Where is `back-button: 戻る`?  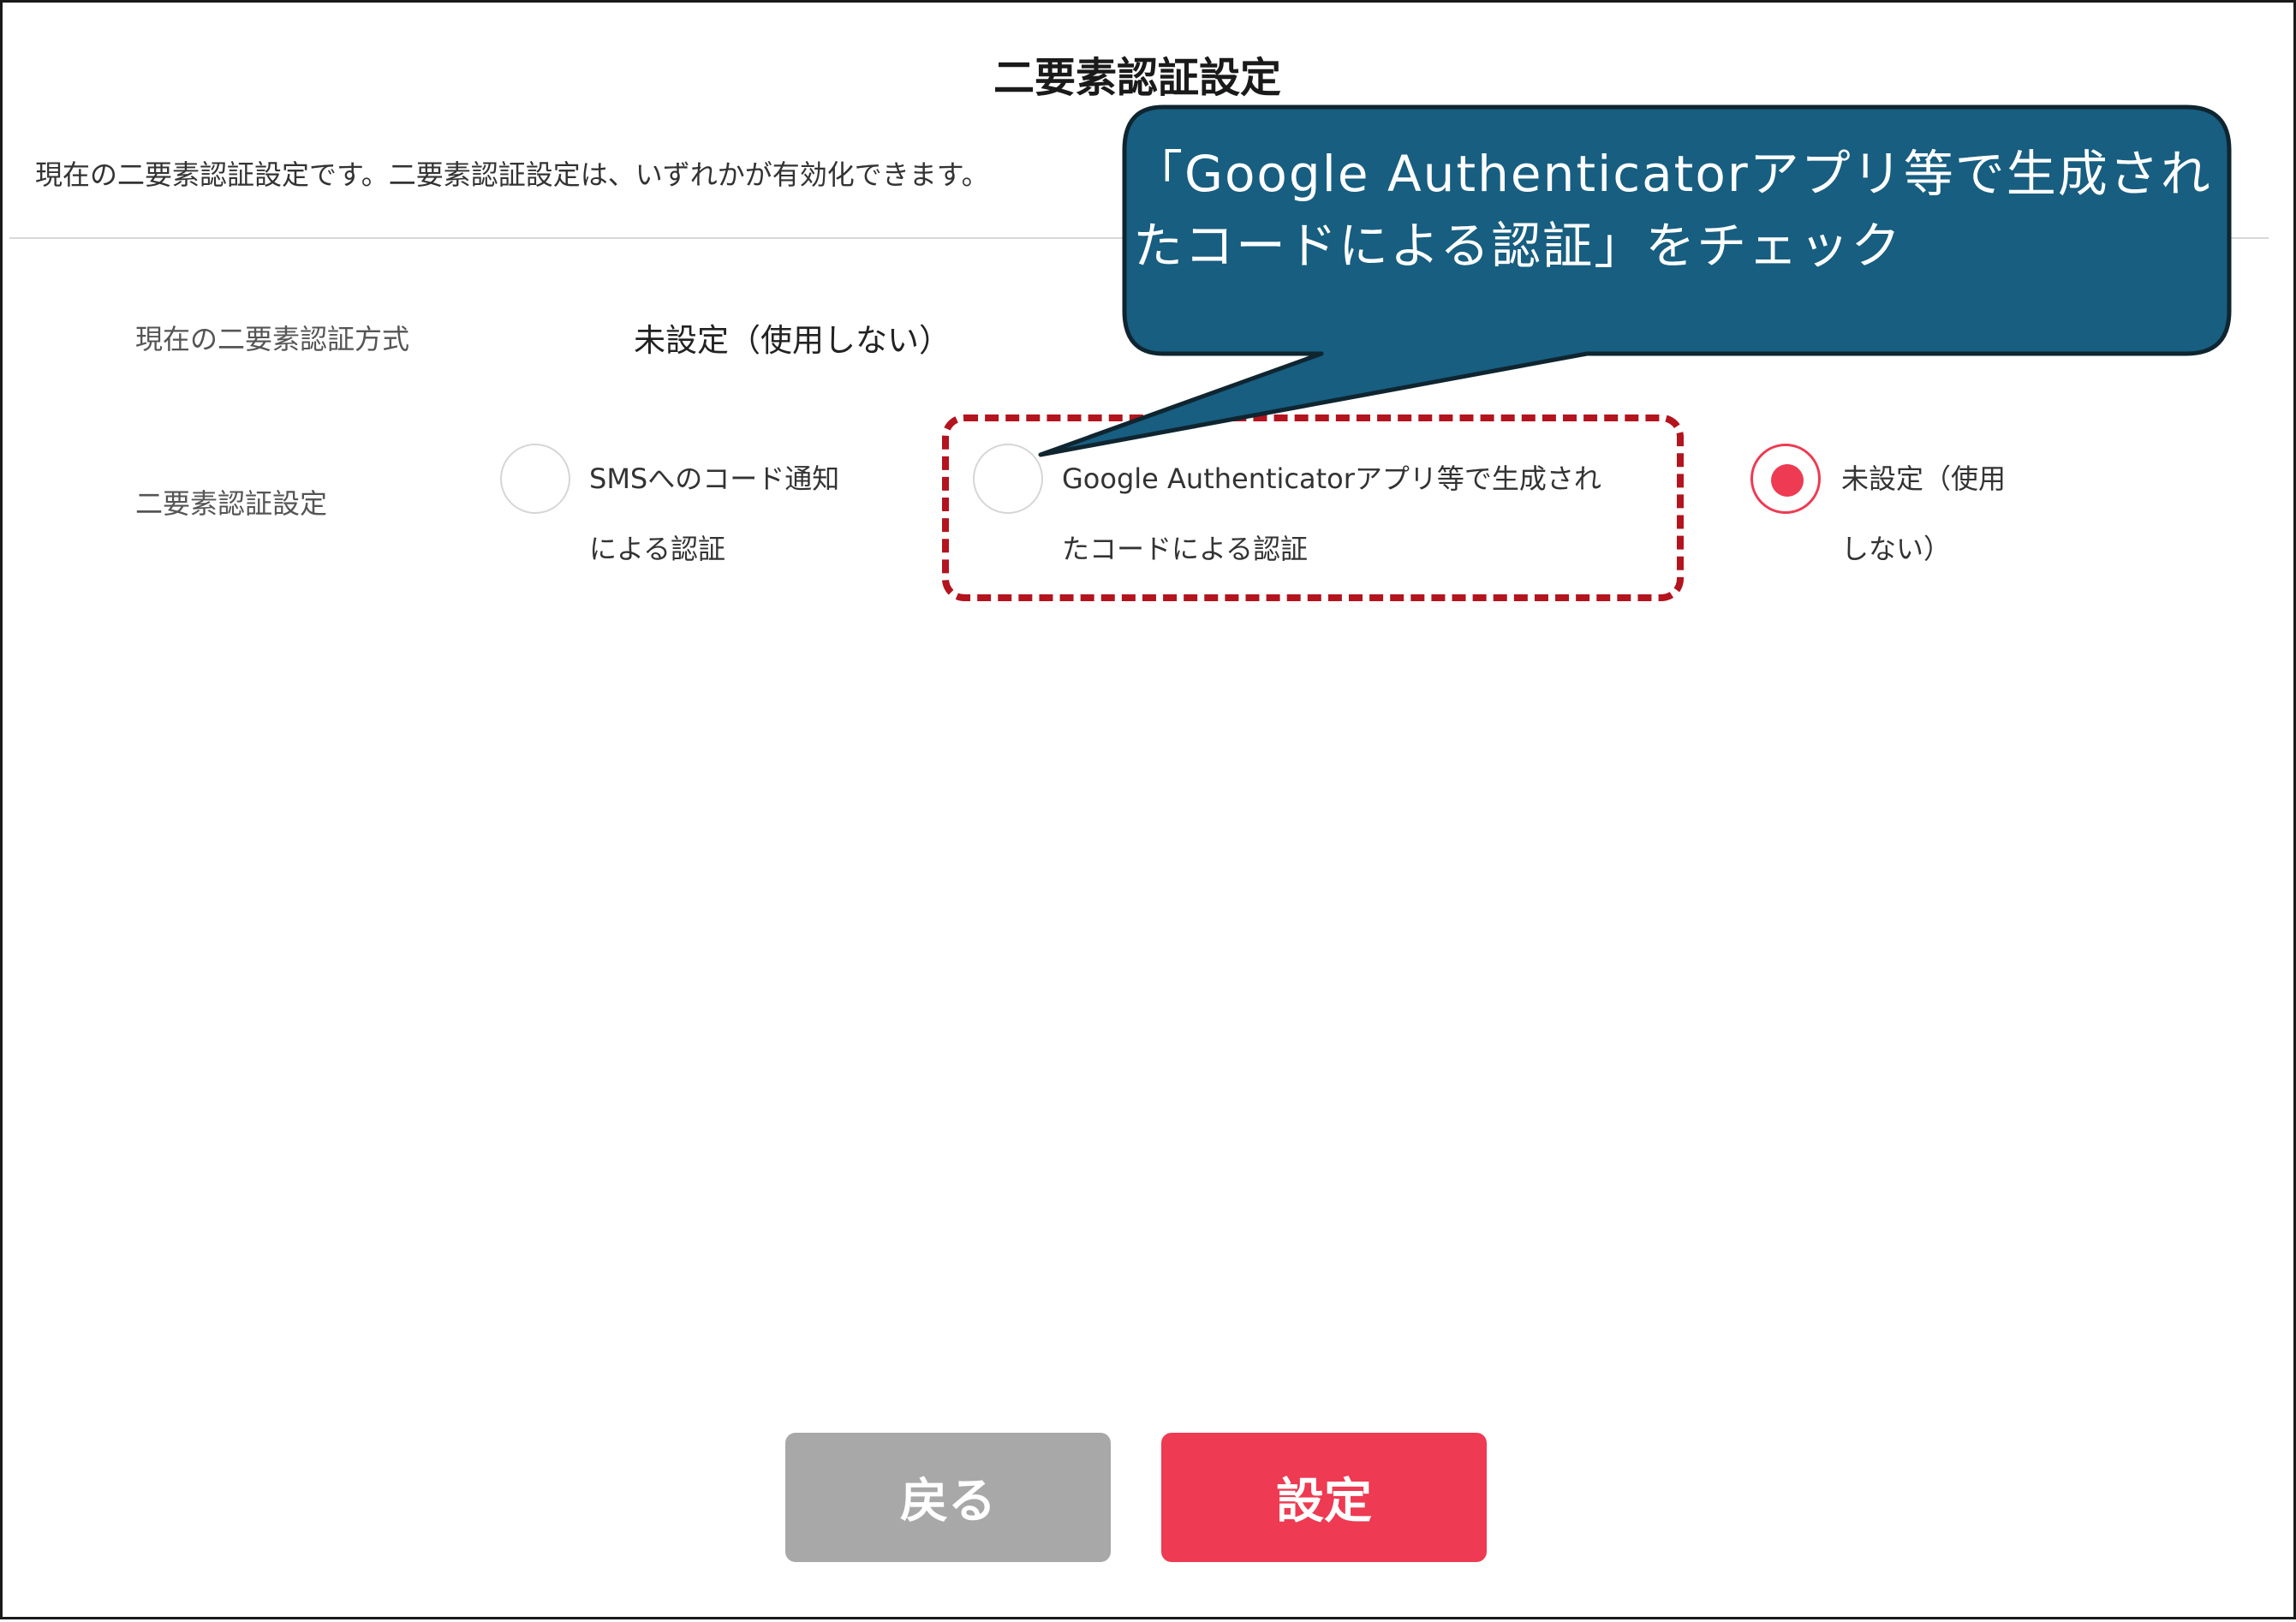 back-button: 戻る is located at coordinates (948, 1498).